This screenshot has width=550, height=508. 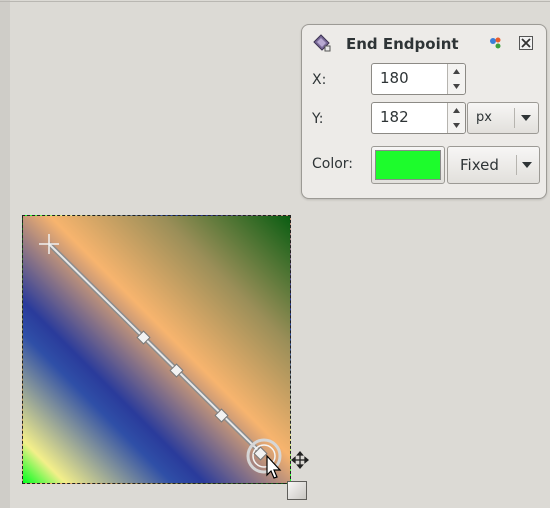 I want to click on color-mode-separator, so click(x=516, y=165).